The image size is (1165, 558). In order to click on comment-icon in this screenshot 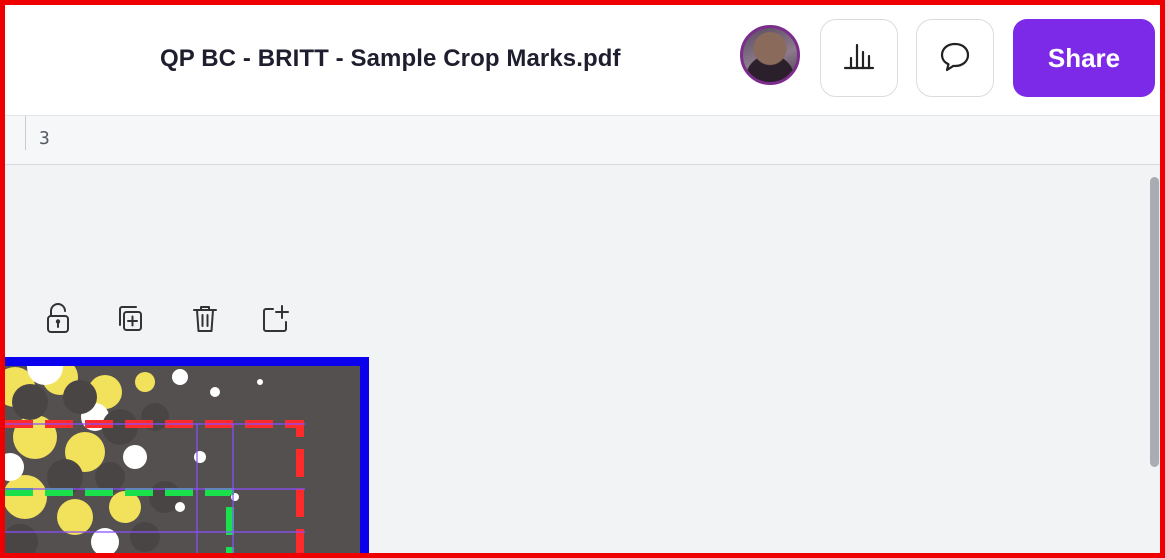, I will do `click(955, 58)`.